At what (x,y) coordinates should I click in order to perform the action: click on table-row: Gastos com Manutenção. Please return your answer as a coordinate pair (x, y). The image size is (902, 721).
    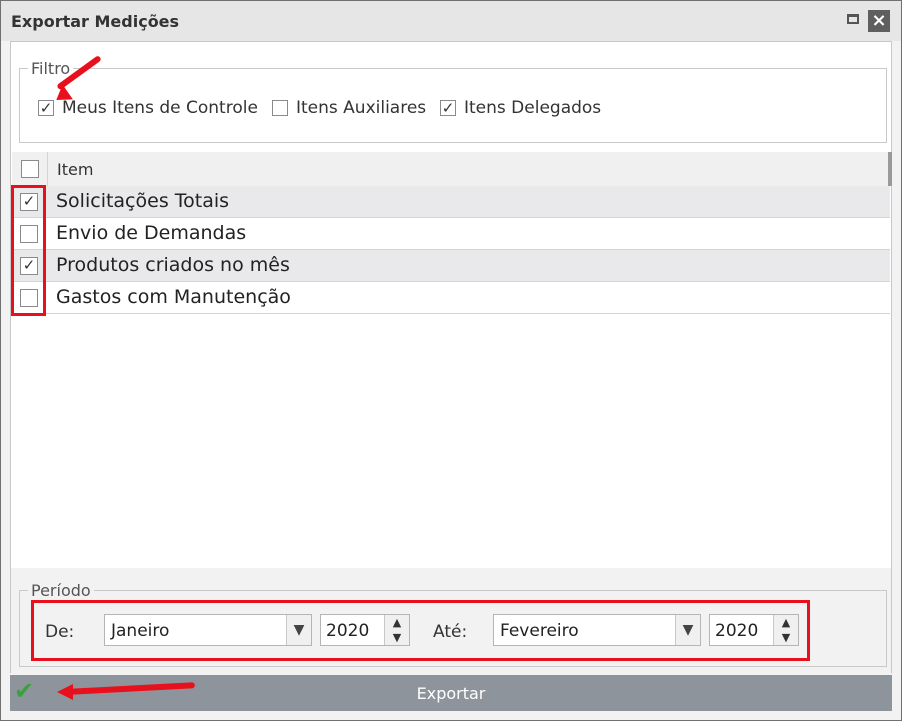
    Looking at the image, I should click on (451, 298).